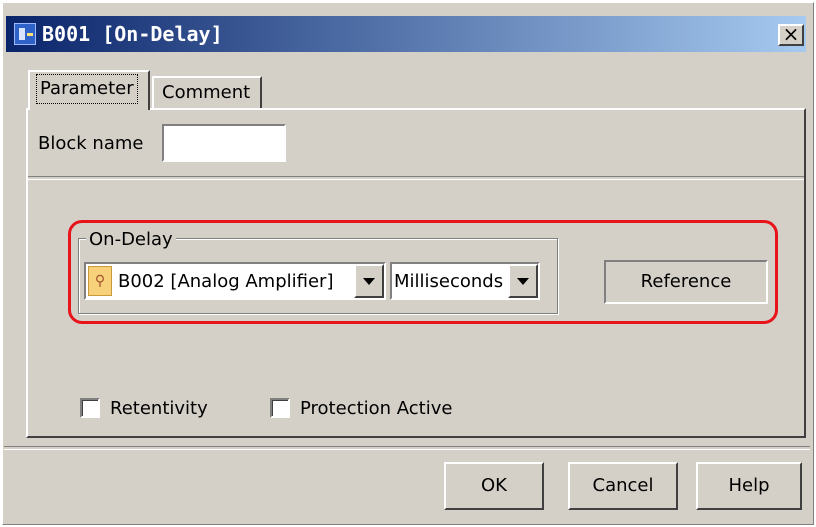 This screenshot has width=816, height=527. Describe the element at coordinates (376, 408) in the screenshot. I see `protection-active-label: Protection Active` at that location.